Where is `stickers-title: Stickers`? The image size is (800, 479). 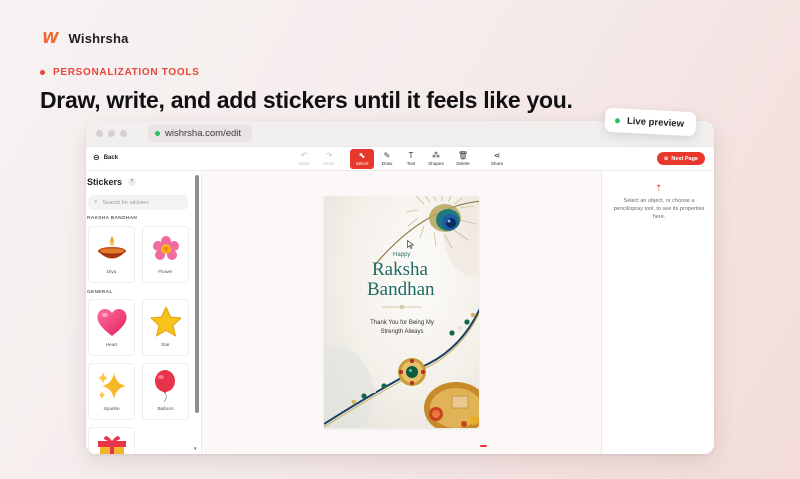
stickers-title: Stickers is located at coordinates (105, 182).